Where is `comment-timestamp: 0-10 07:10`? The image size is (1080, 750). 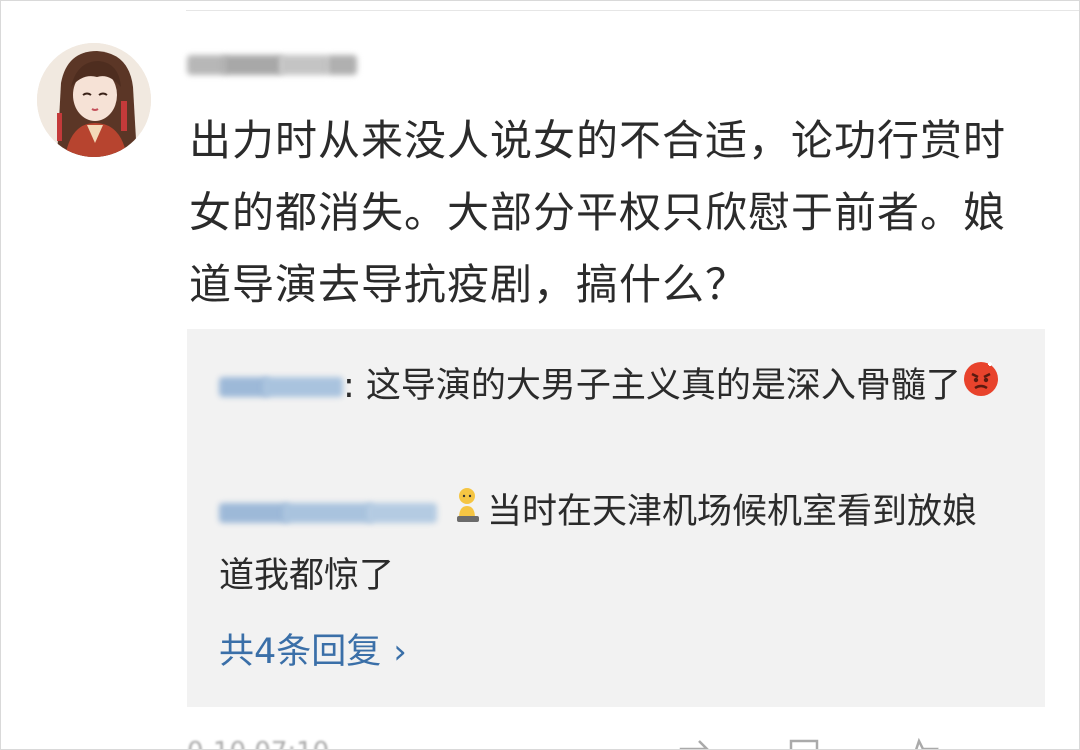
comment-timestamp: 0-10 07:10 is located at coordinates (258, 743).